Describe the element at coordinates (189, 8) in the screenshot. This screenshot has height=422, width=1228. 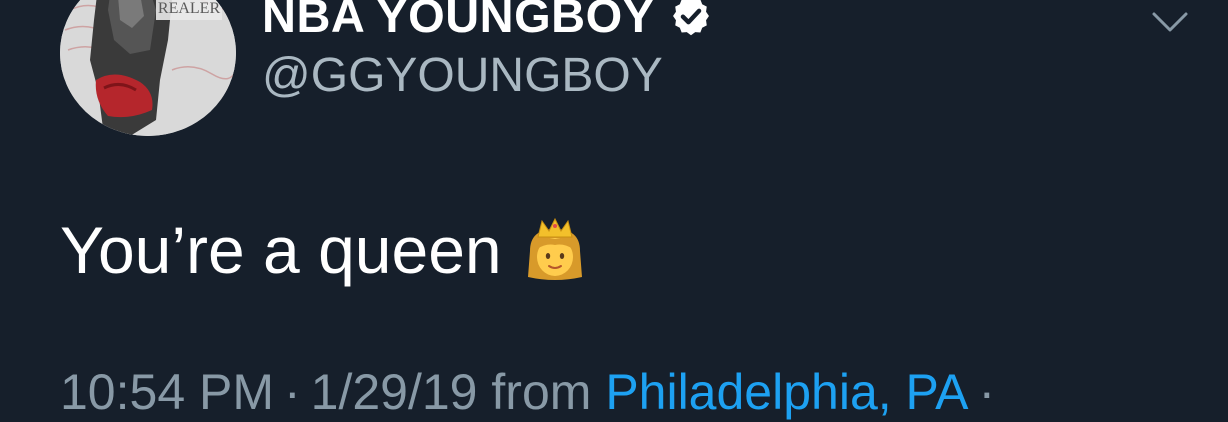
I see `avatar-album-text: REALER` at that location.